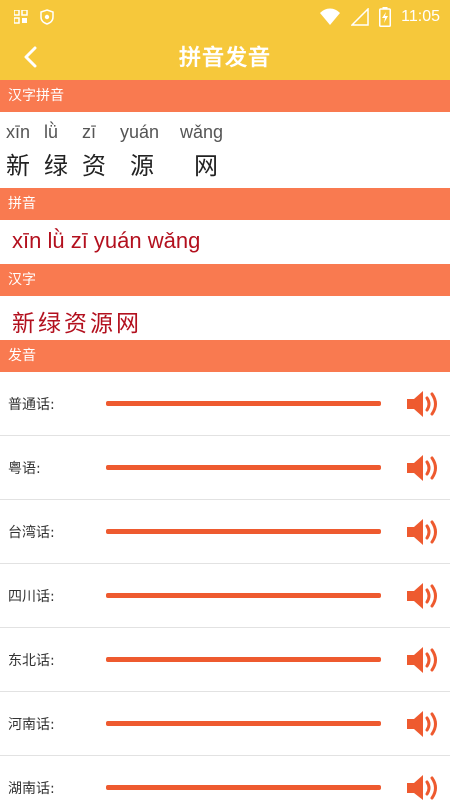 The height and width of the screenshot is (800, 450). What do you see at coordinates (106, 240) in the screenshot?
I see `pinyin-line: xīn lǜ zī yuán wǎng` at bounding box center [106, 240].